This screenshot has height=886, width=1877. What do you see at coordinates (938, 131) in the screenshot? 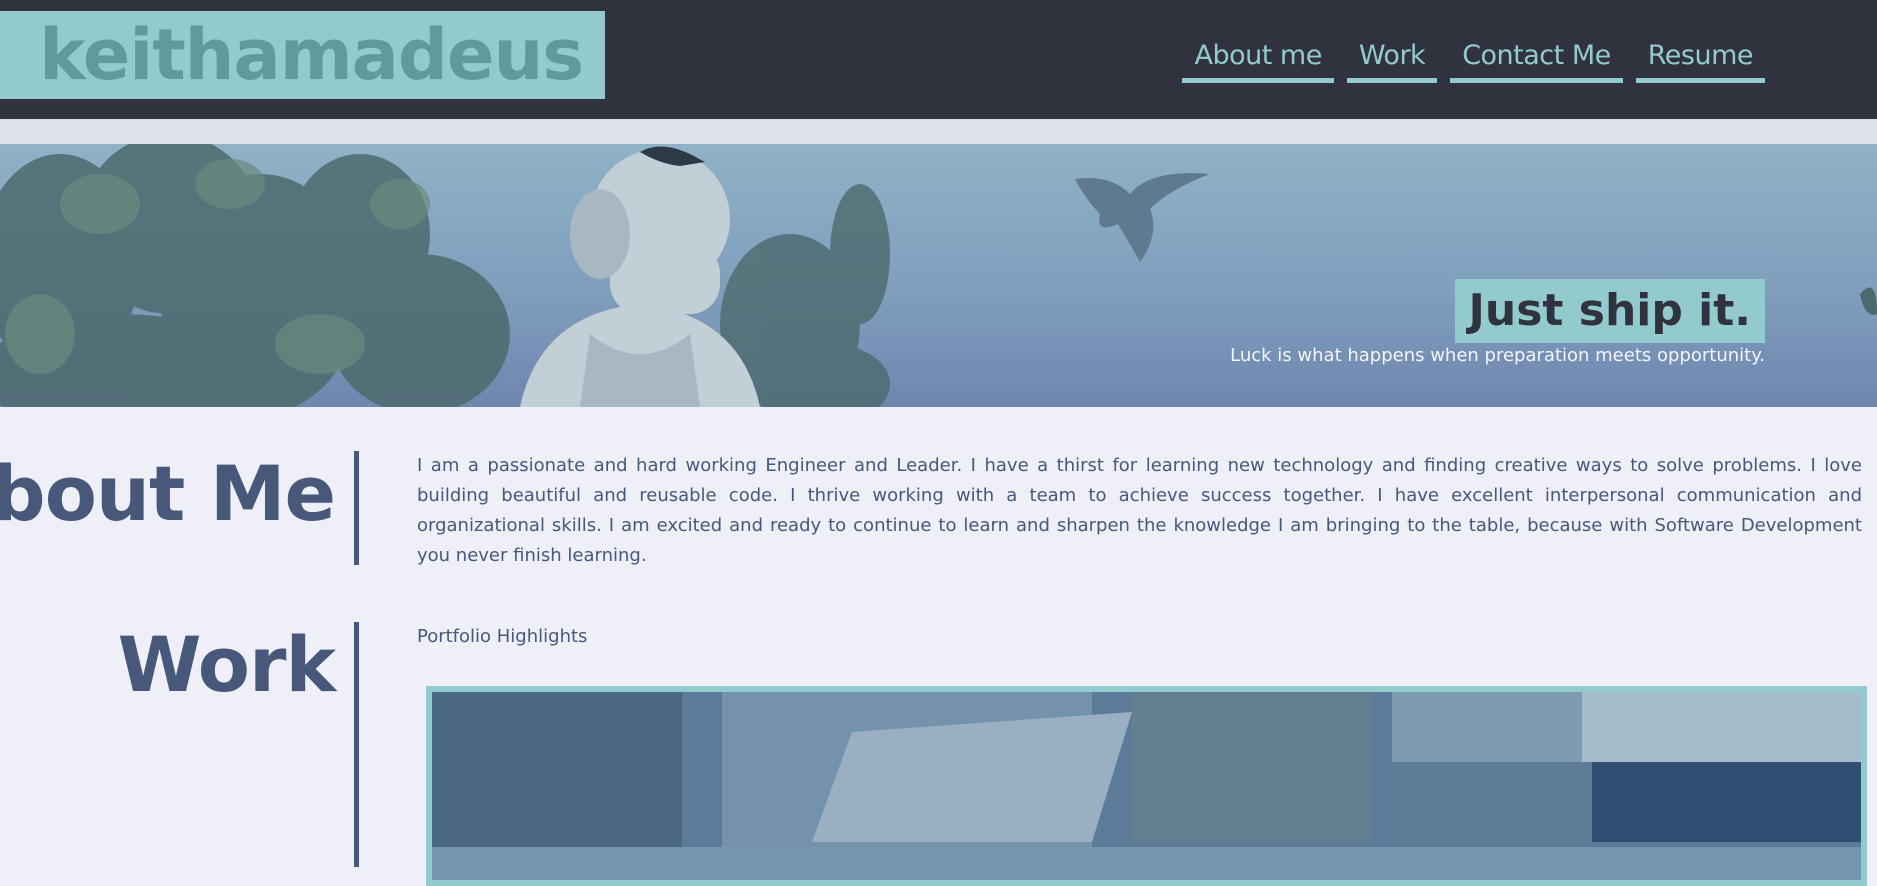
I see `header-divider-strip` at bounding box center [938, 131].